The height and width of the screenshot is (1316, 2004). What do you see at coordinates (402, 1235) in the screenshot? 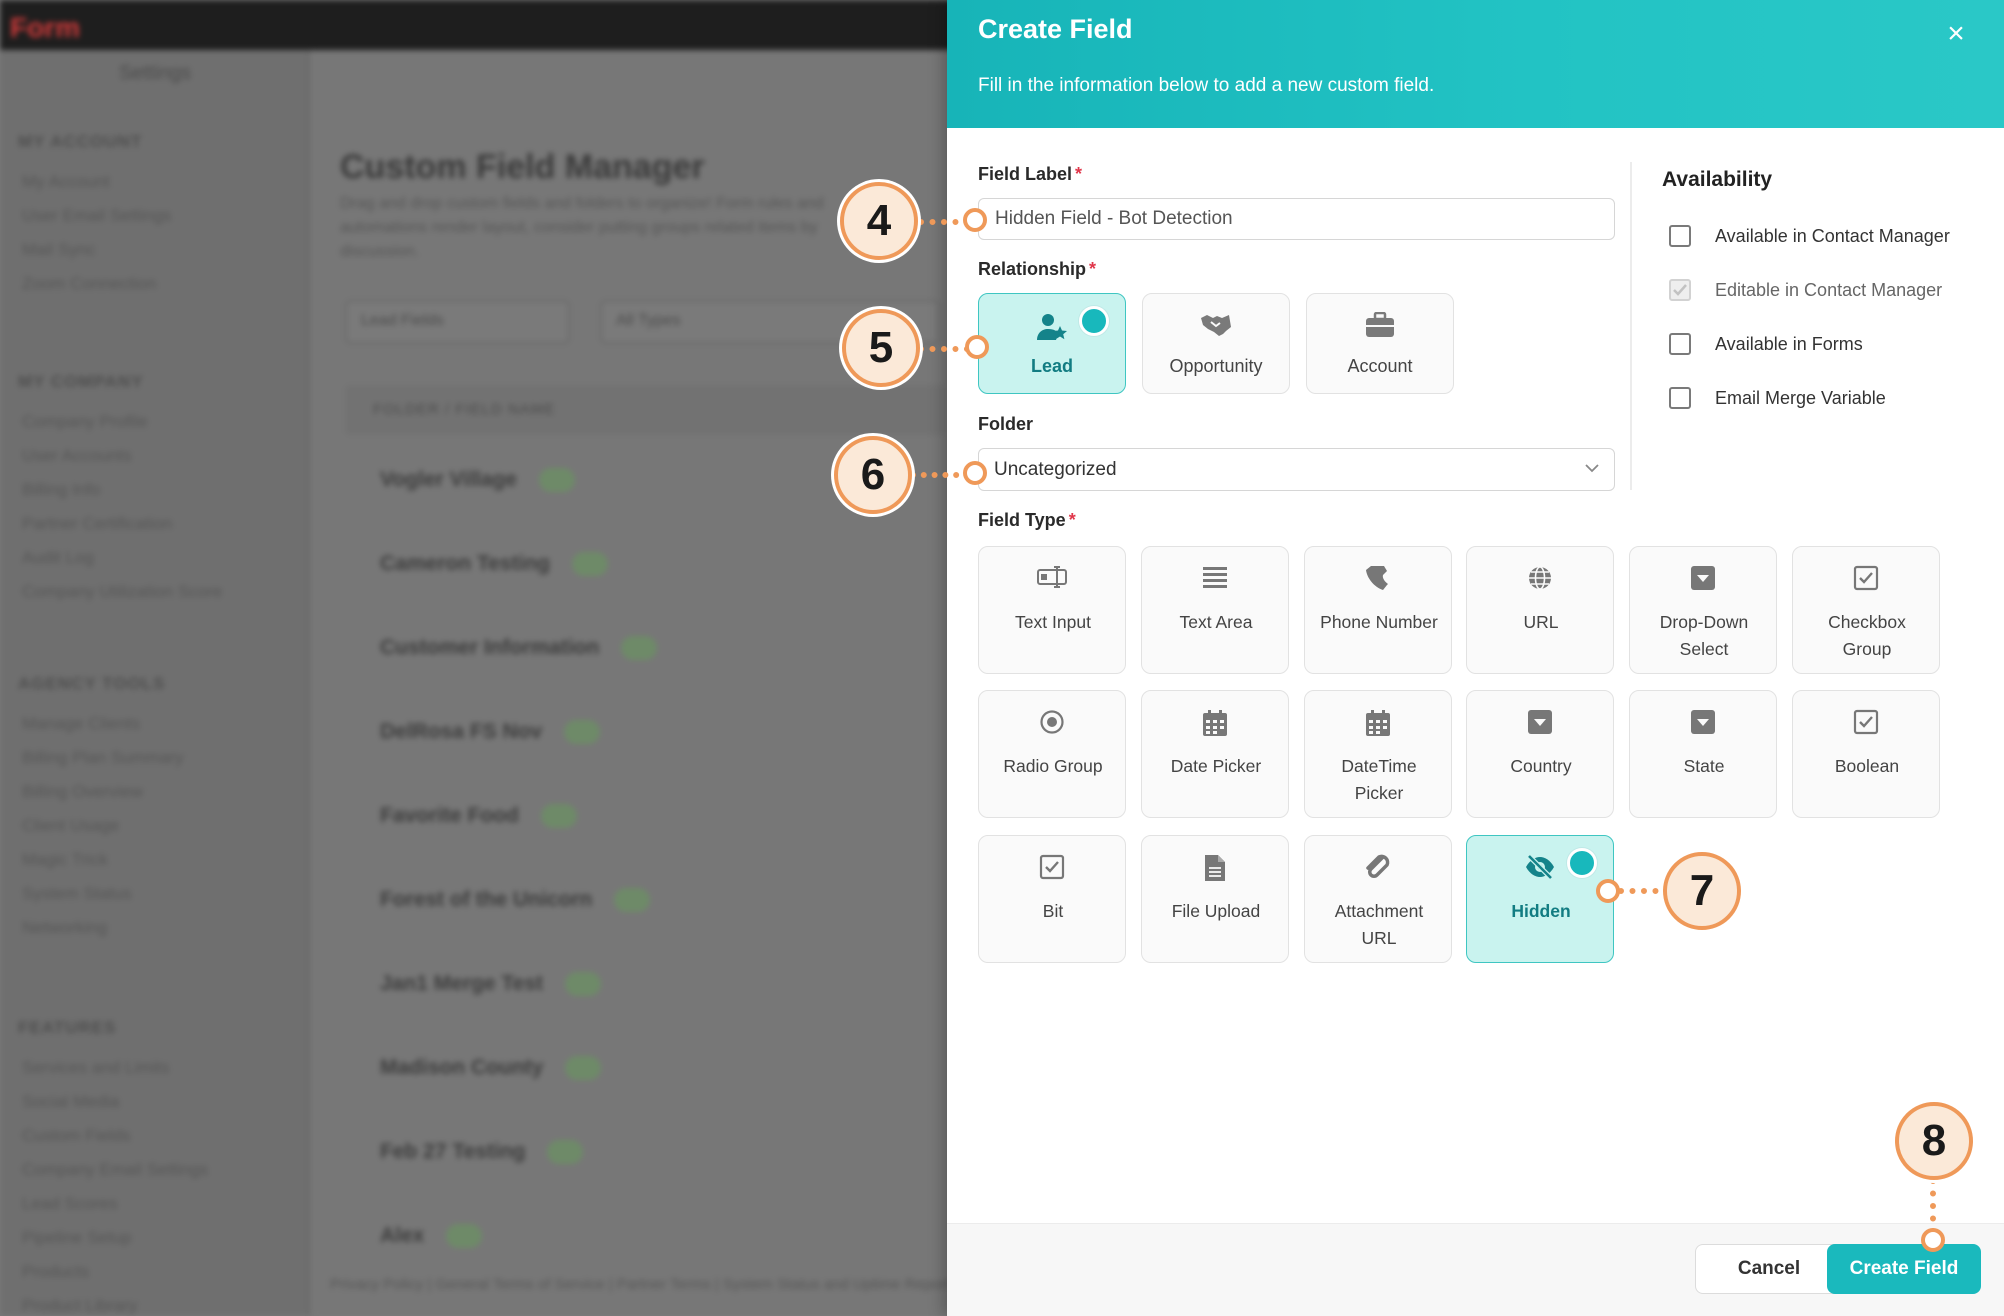
I see `row-folder-name: Alex` at bounding box center [402, 1235].